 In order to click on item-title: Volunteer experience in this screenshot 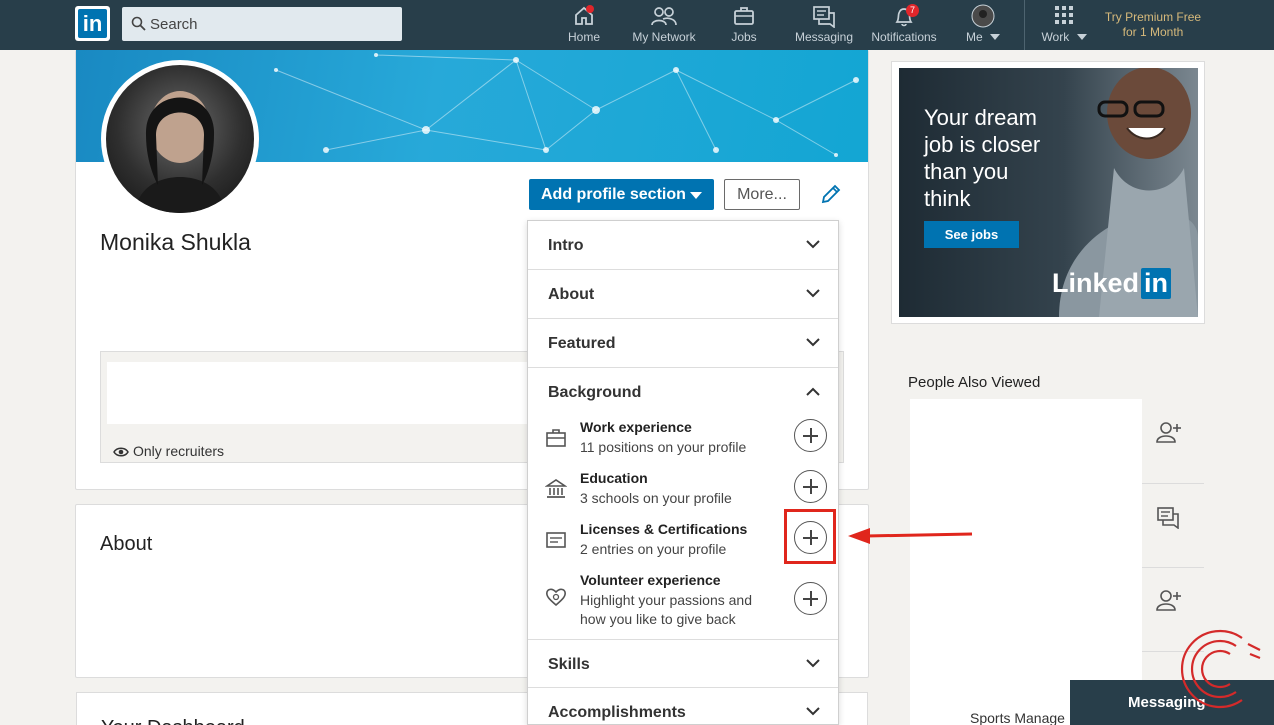, I will do `click(650, 580)`.